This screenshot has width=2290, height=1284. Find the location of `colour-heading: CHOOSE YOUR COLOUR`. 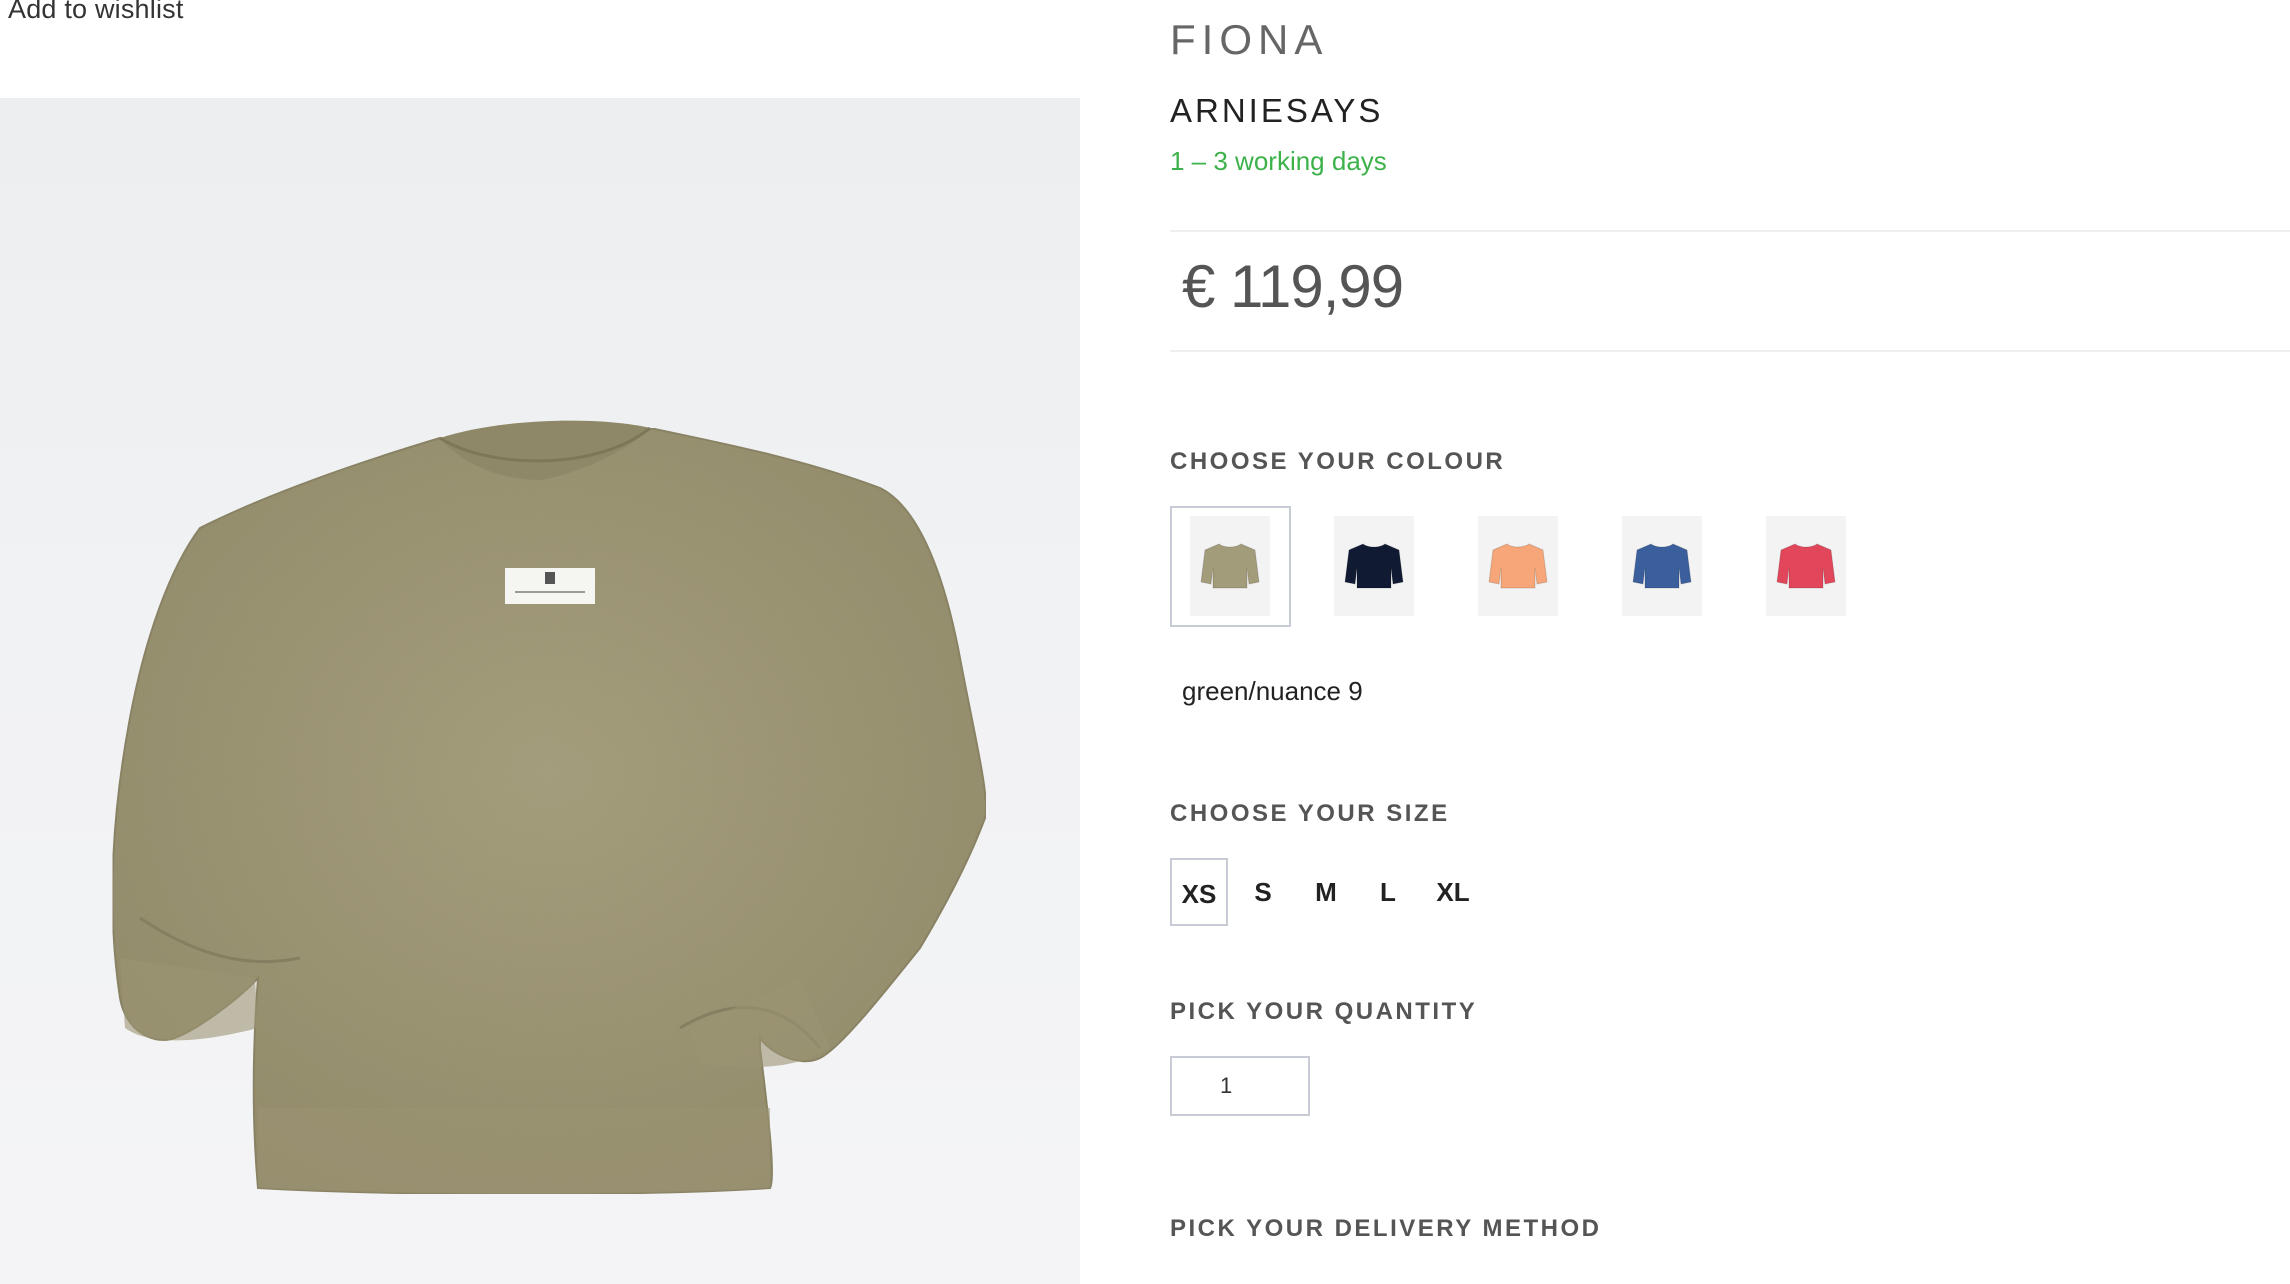

colour-heading: CHOOSE YOUR COLOUR is located at coordinates (1338, 461).